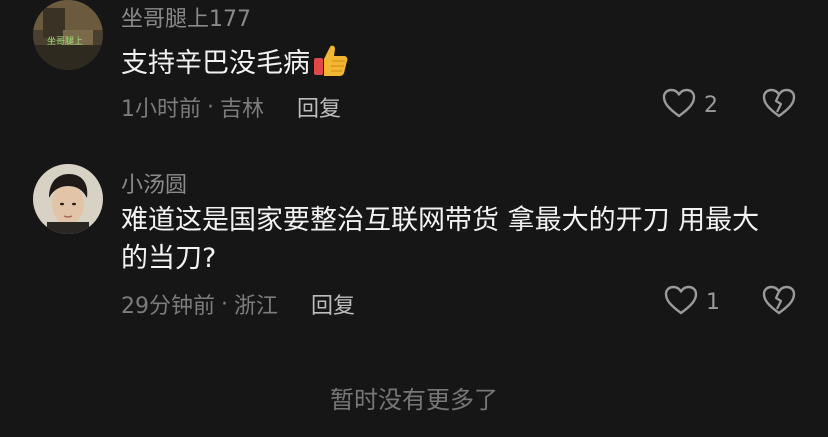  What do you see at coordinates (456, 65) in the screenshot?
I see `comment-text: 支持辛巴没毛病` at bounding box center [456, 65].